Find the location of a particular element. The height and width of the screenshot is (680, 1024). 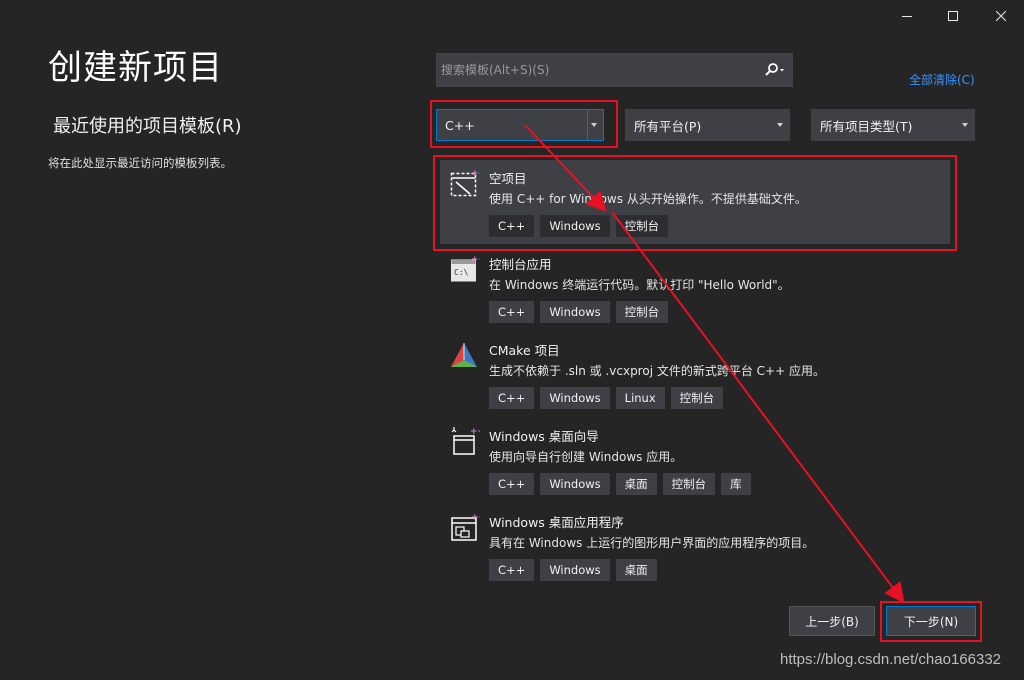

cmake-icon is located at coordinates (464, 355).